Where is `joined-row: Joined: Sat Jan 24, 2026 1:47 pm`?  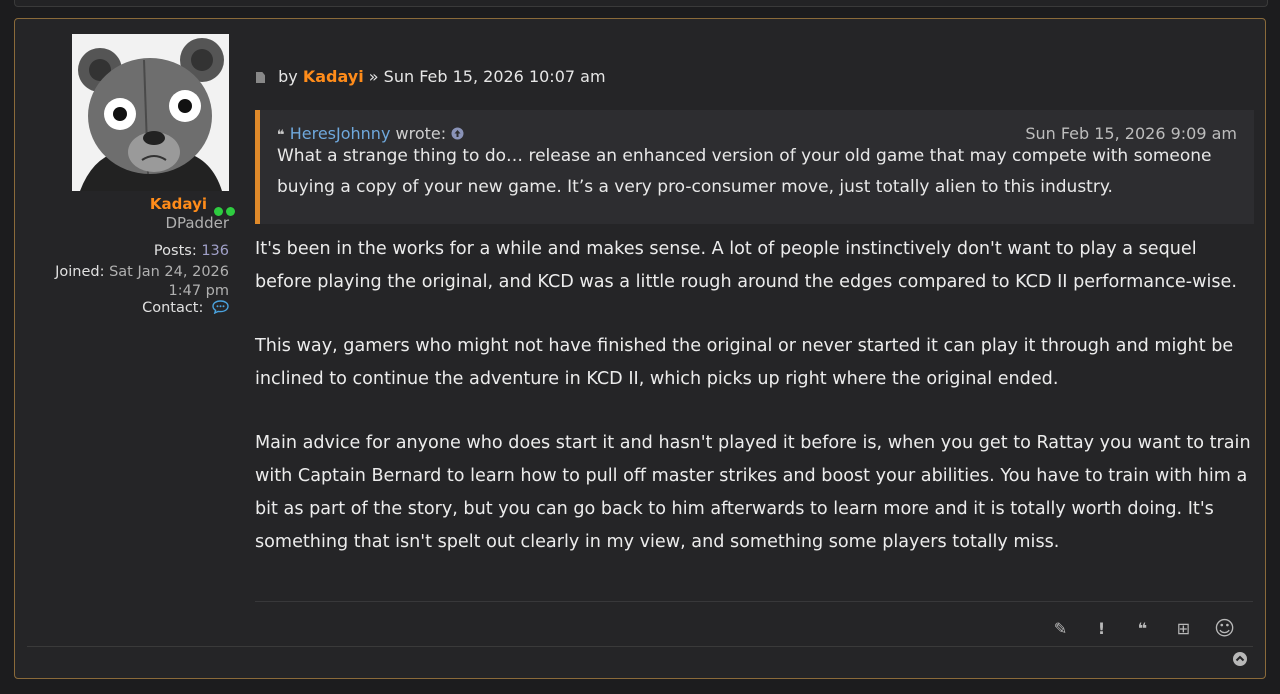
joined-row: Joined: Sat Jan 24, 2026 1:47 pm is located at coordinates (129, 282).